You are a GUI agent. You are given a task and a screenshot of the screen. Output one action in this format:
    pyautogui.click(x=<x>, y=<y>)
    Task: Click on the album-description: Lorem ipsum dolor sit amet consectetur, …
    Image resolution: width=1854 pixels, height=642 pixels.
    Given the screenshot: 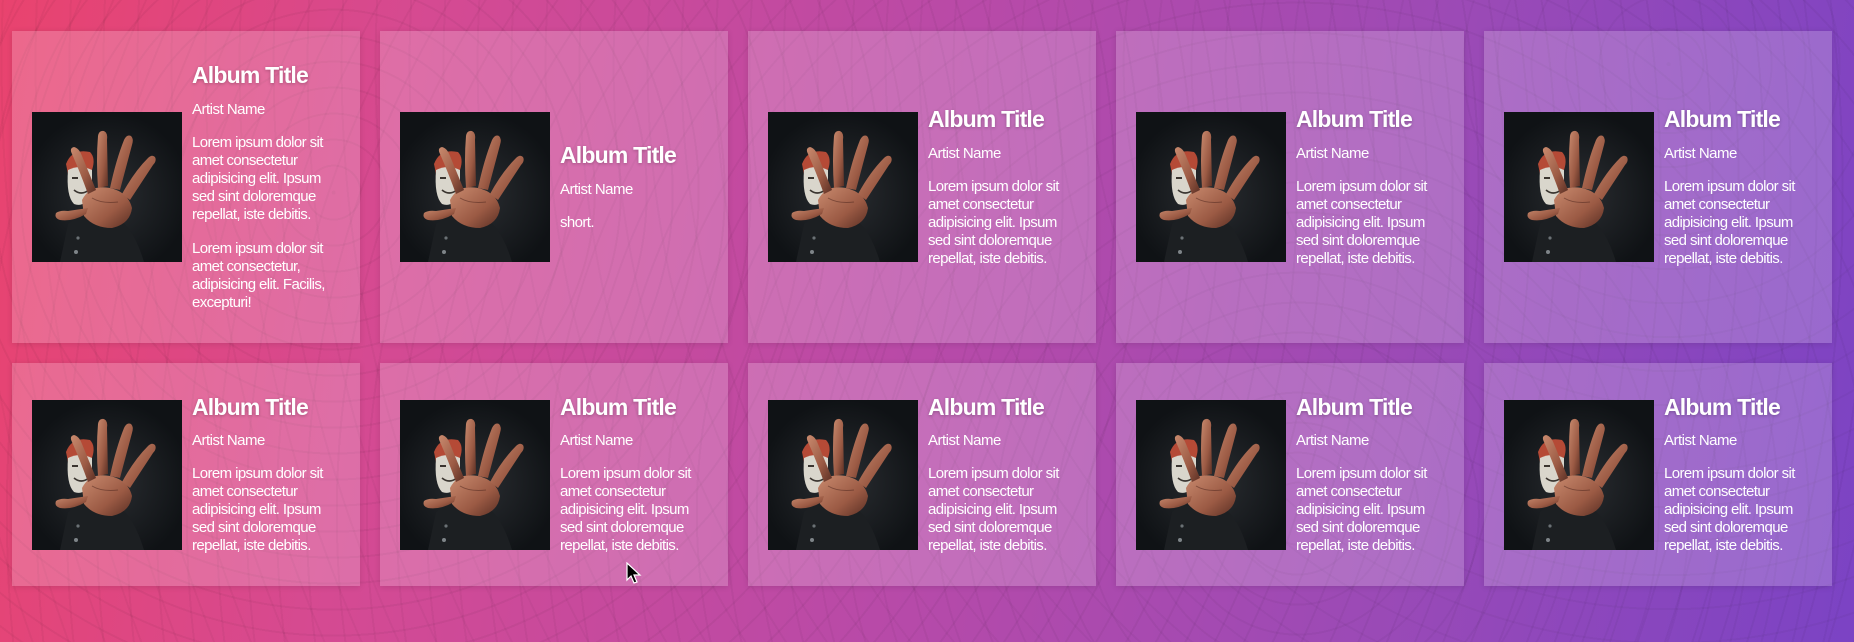 What is the action you would take?
    pyautogui.click(x=258, y=275)
    